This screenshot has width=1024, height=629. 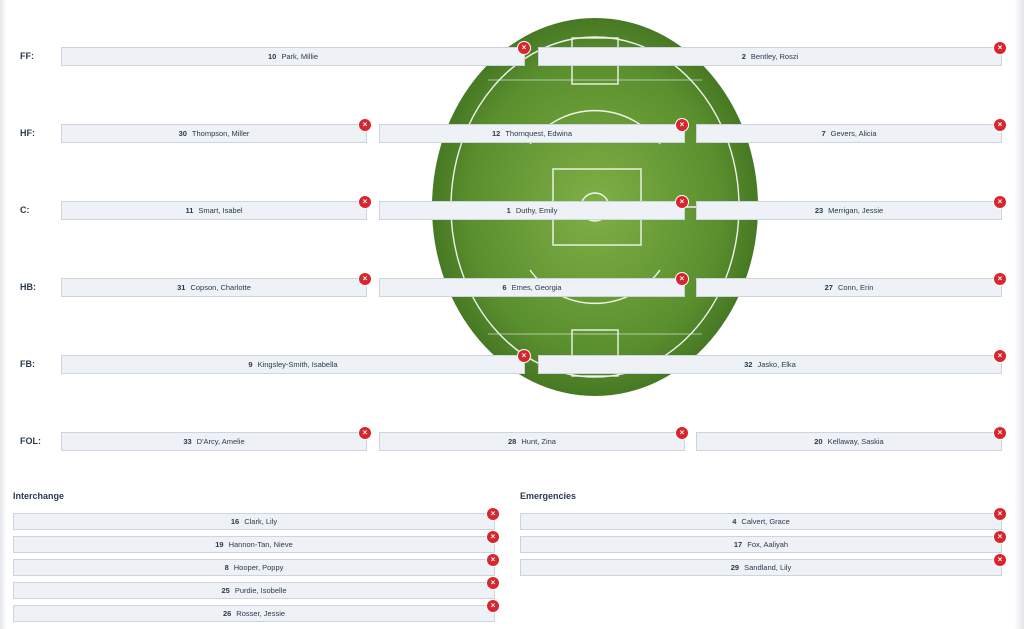 I want to click on player-number: 16, so click(x=235, y=521).